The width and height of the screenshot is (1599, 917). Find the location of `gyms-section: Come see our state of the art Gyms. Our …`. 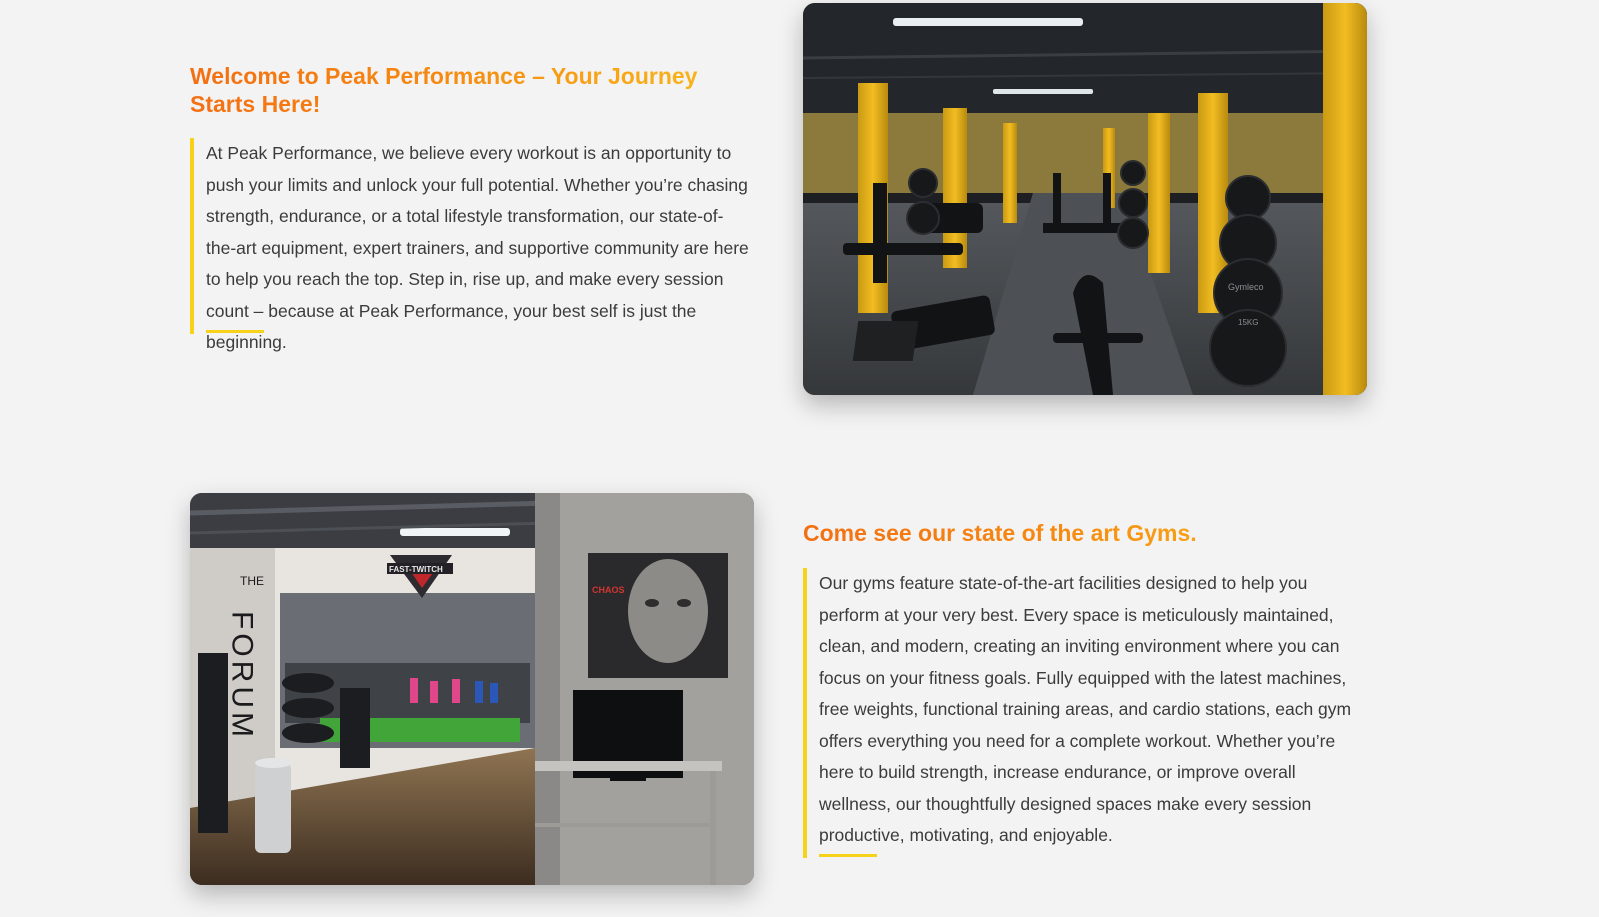

gyms-section: Come see our state of the art Gyms. Our … is located at coordinates (1088, 691).